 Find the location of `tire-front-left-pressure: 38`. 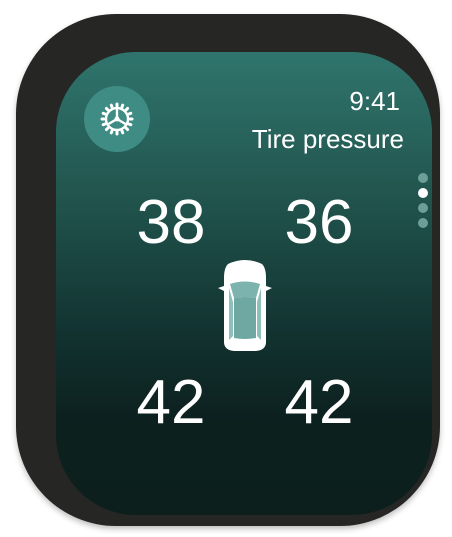

tire-front-left-pressure: 38 is located at coordinates (171, 222).